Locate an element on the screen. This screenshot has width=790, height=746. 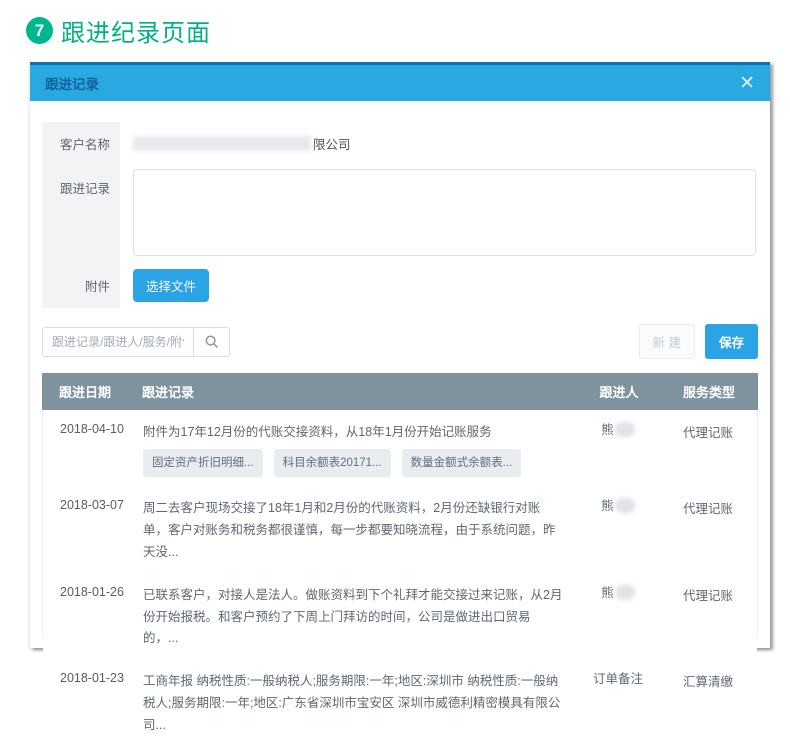
follow-up-record-row: 跟进记录 is located at coordinates (400, 213).